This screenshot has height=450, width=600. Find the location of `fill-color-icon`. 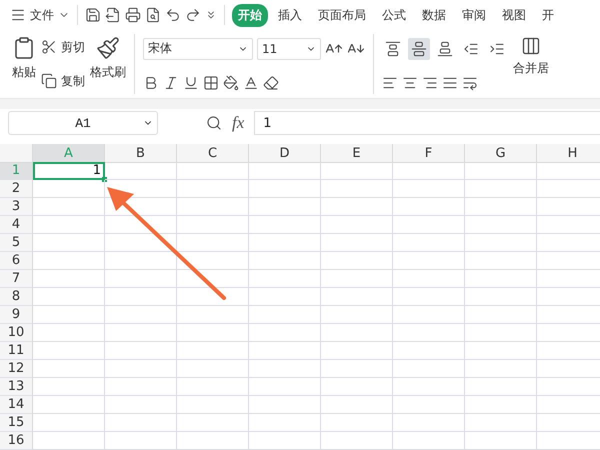

fill-color-icon is located at coordinates (231, 82).